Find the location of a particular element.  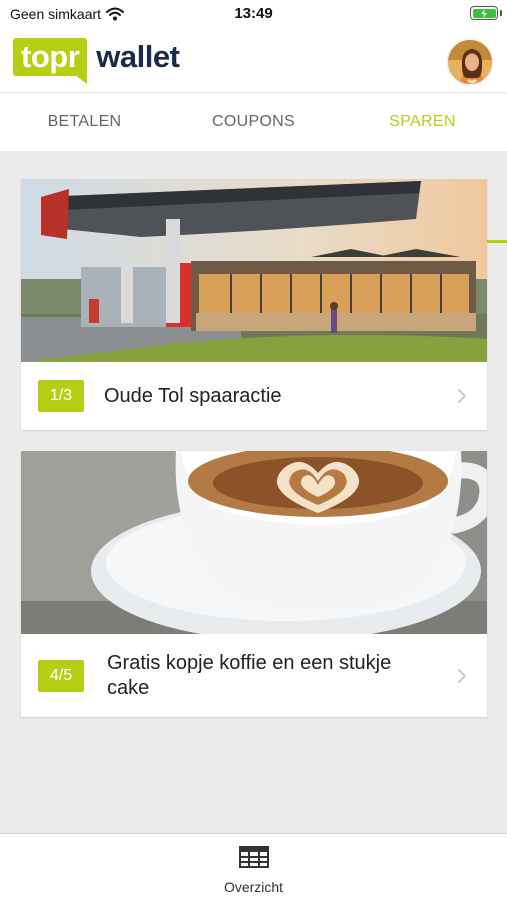

card-title: Gratis kopje koffie en een stukje cake is located at coordinates (249, 675).